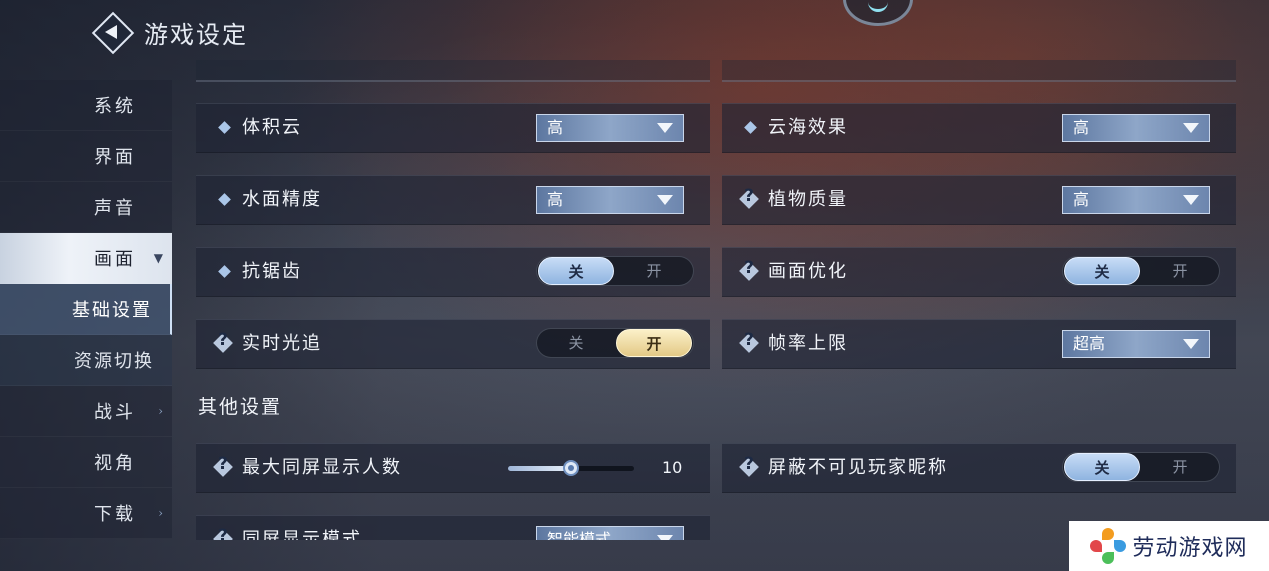  What do you see at coordinates (115, 208) in the screenshot?
I see `sidebar-item-label: 声音` at bounding box center [115, 208].